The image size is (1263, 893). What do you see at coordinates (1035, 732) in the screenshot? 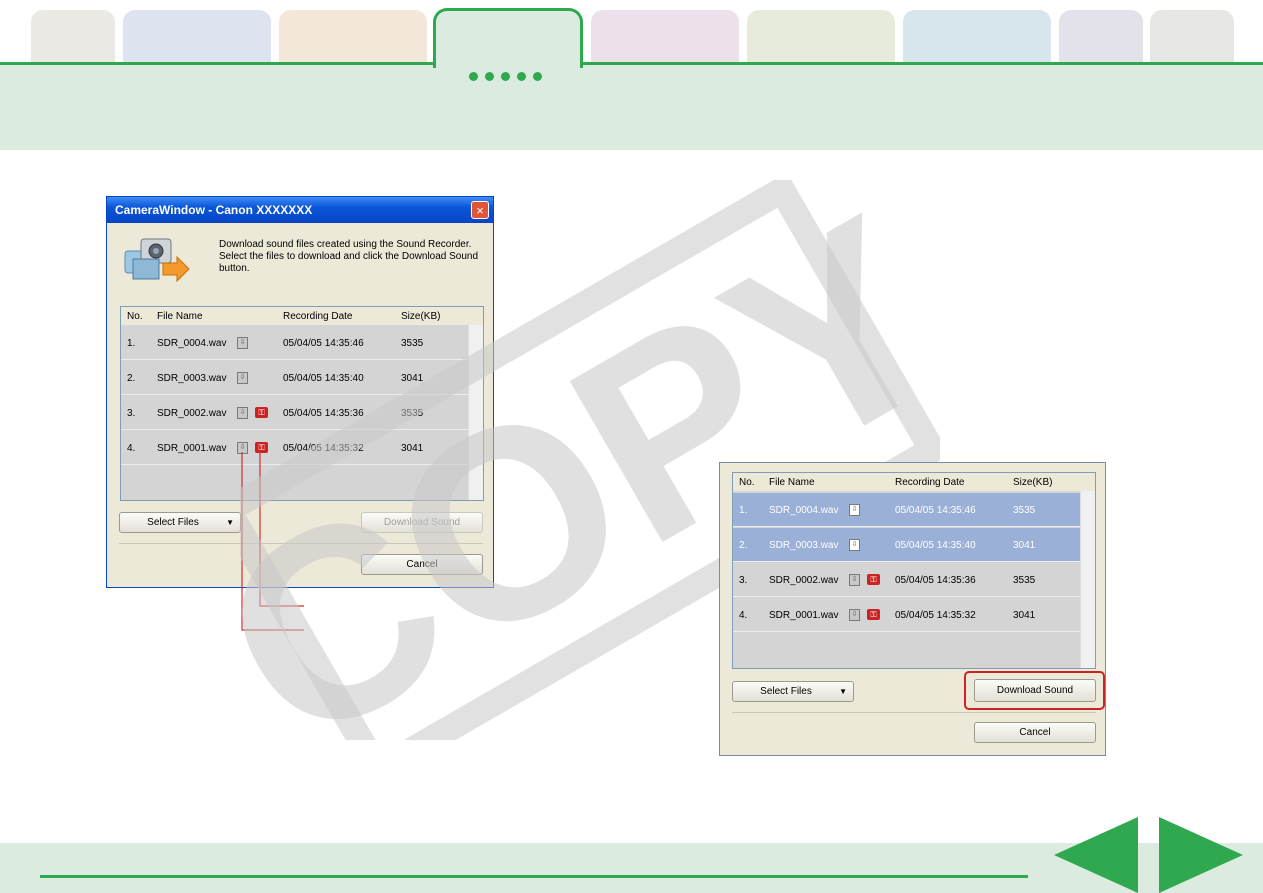
I see `cancel-button: Cancel` at bounding box center [1035, 732].